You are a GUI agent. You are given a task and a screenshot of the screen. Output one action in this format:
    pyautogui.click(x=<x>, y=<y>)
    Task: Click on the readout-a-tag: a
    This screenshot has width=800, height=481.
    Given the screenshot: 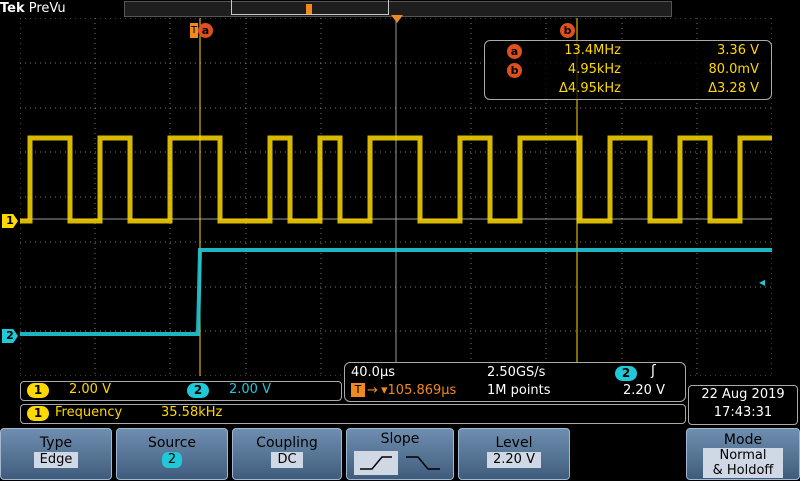 What is the action you would take?
    pyautogui.click(x=514, y=51)
    